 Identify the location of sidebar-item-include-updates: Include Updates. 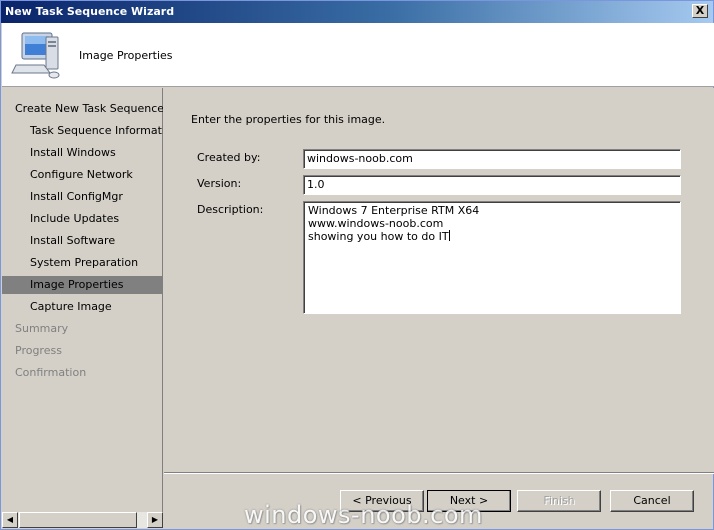
(82, 219).